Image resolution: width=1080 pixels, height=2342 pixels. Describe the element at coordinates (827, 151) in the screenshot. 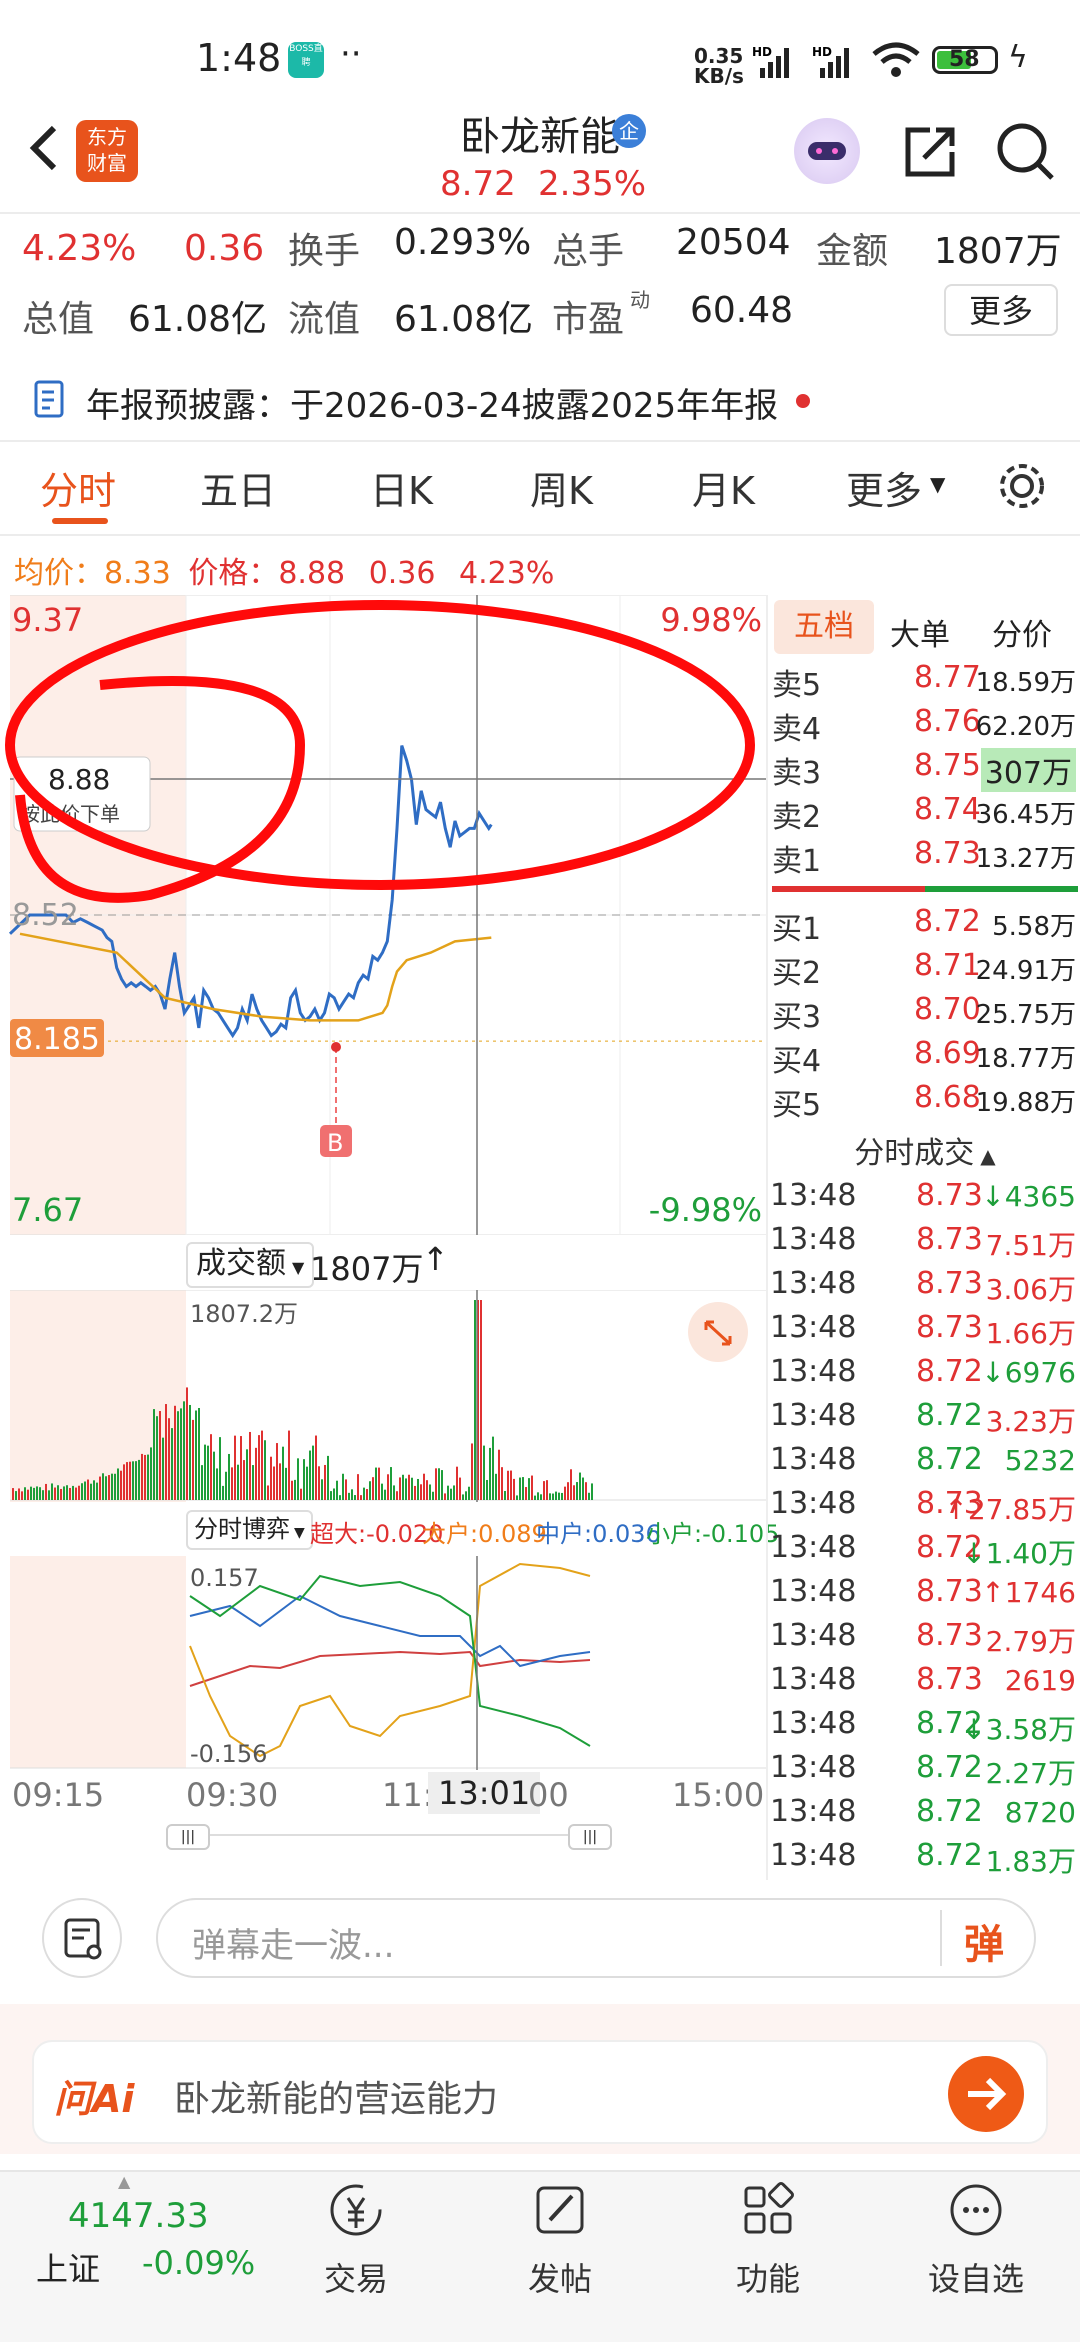

I see `robot-avatar-icon` at that location.